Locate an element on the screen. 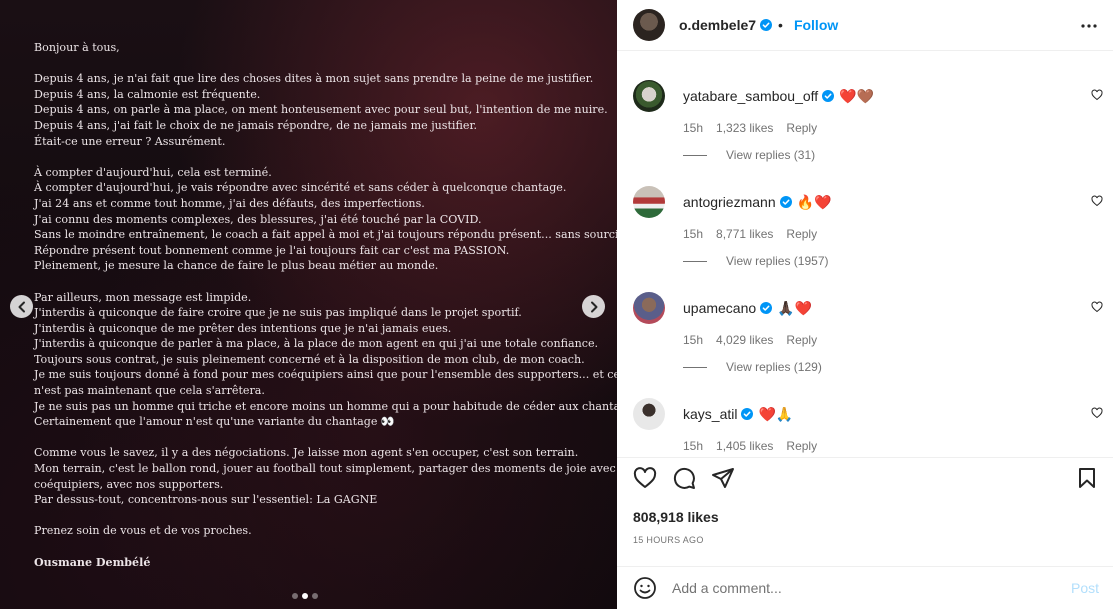 The image size is (1113, 609). comment-bubble-icon is located at coordinates (684, 478).